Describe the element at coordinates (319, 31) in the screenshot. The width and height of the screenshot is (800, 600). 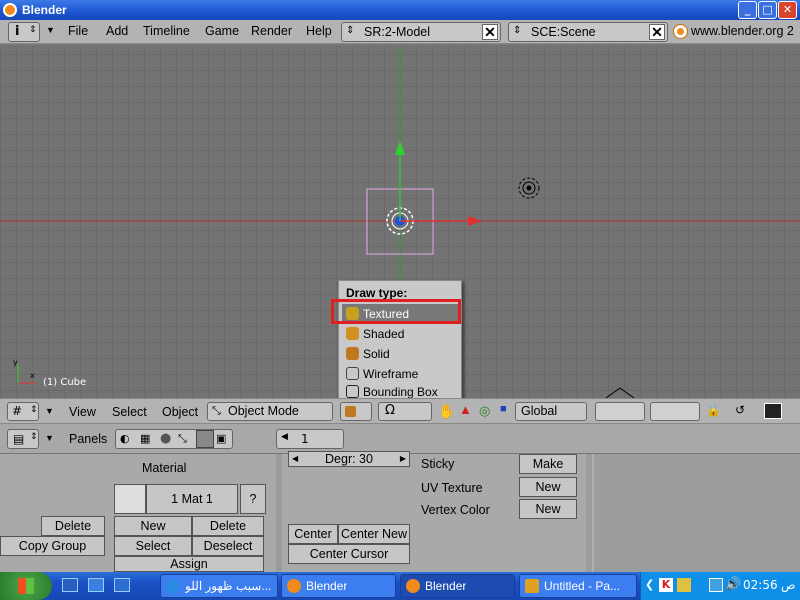
I see `menu-help: Help` at that location.